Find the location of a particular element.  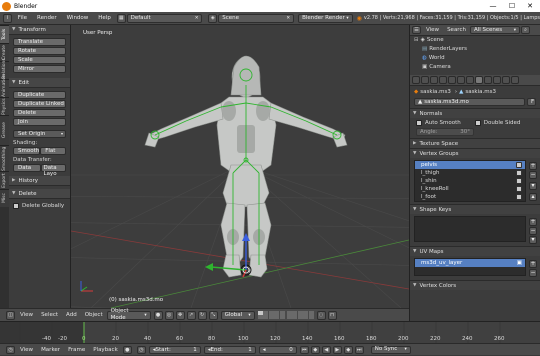

timeline-menu-view: View is located at coordinates (26, 350).